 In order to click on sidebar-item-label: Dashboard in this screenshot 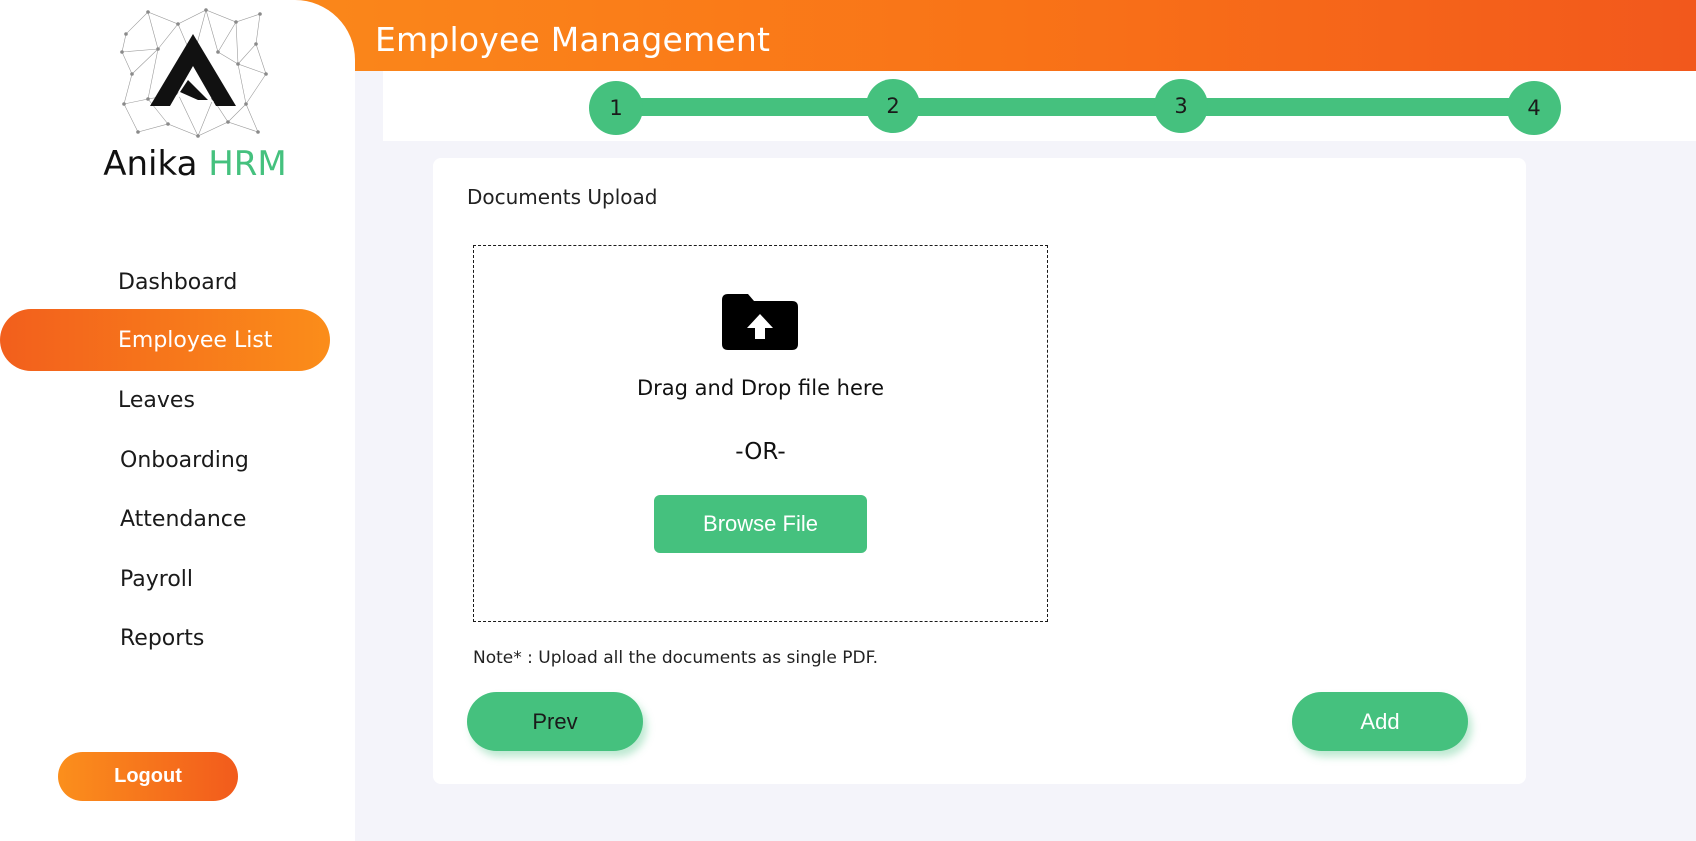, I will do `click(178, 282)`.